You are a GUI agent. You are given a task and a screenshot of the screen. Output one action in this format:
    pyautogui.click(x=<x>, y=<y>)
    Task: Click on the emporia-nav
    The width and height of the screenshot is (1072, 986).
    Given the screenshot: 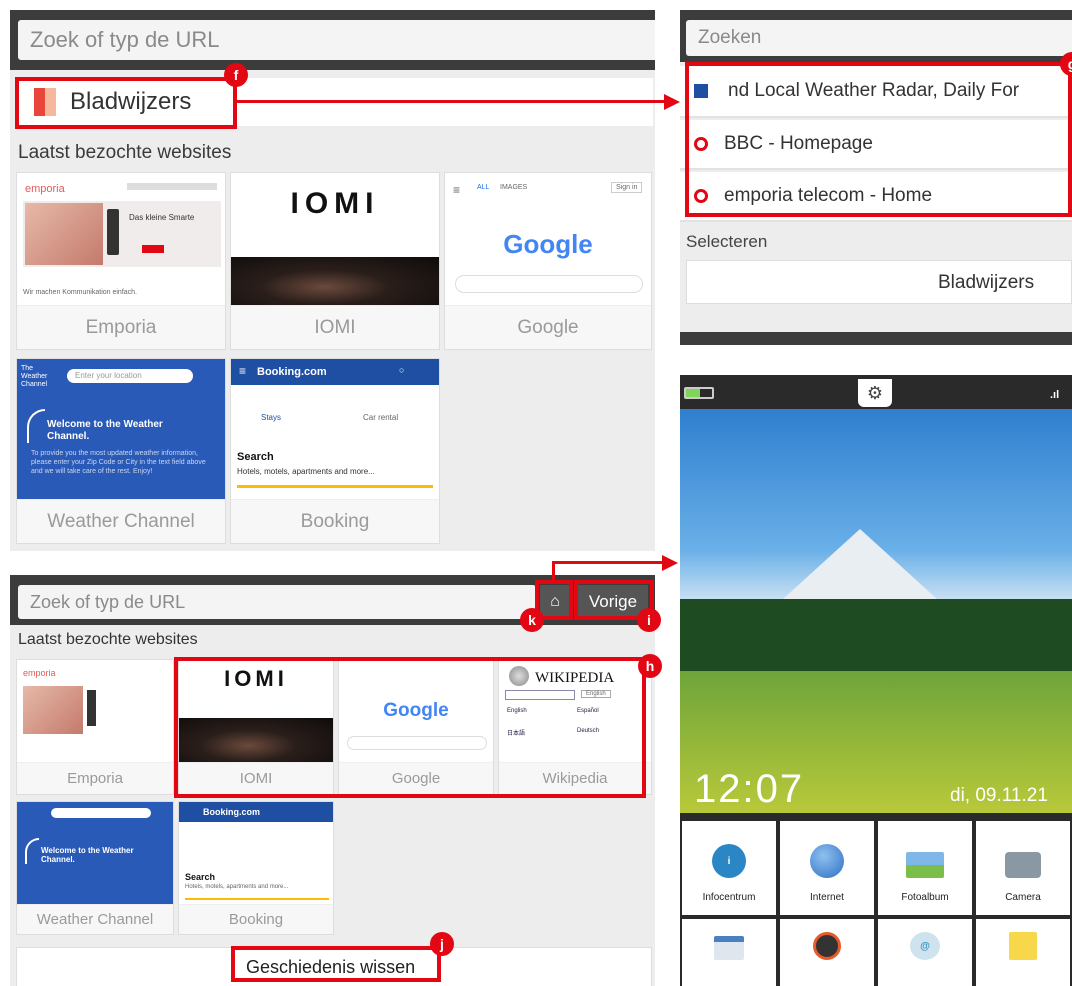 What is the action you would take?
    pyautogui.click(x=172, y=186)
    